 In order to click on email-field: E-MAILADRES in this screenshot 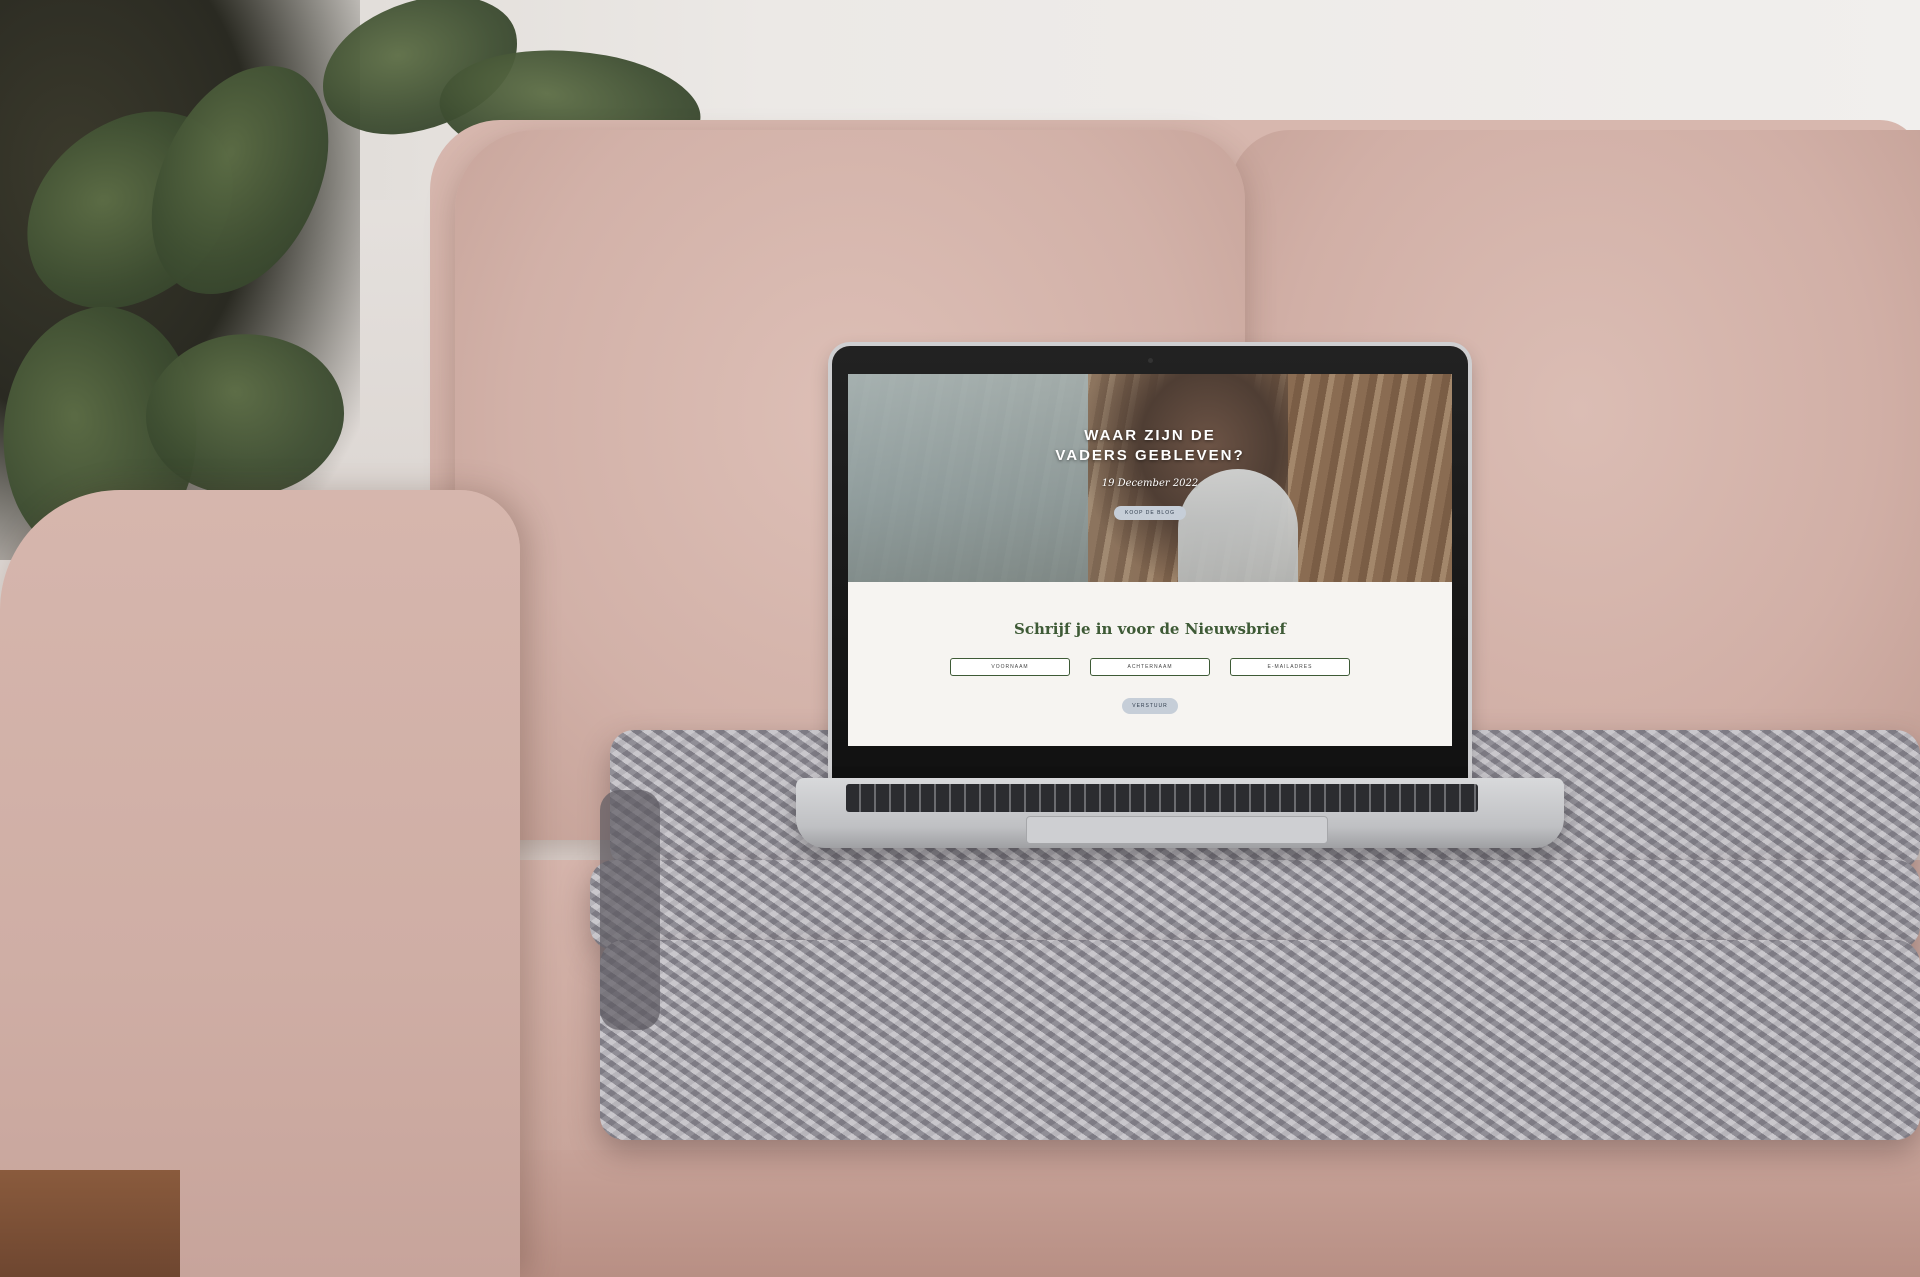, I will do `click(1290, 667)`.